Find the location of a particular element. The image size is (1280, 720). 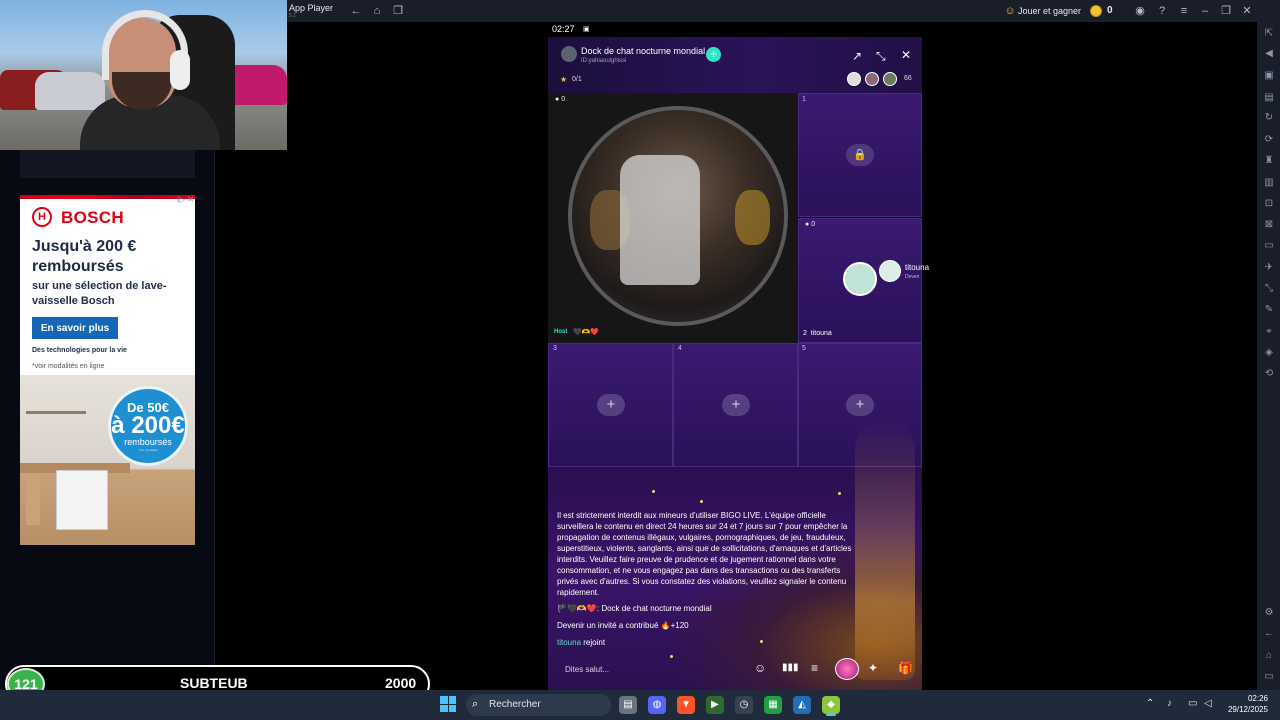

restore-icon: ❐ is located at coordinates (1226, 11).